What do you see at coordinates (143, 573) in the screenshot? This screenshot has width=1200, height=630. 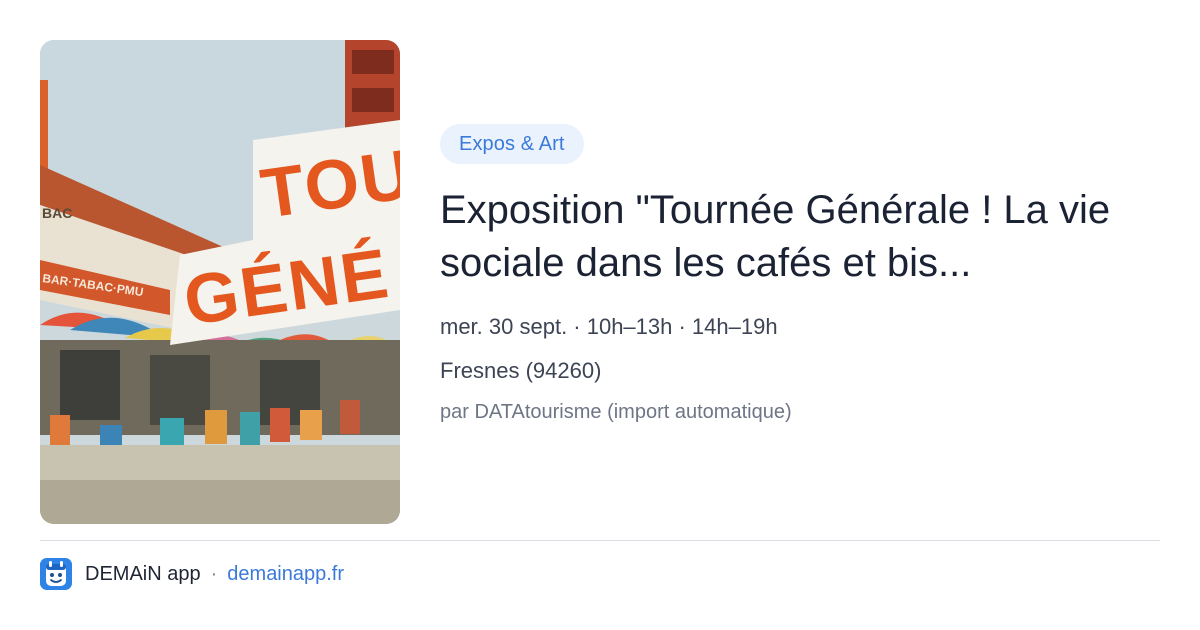 I see `app-name: DEMAiN app` at bounding box center [143, 573].